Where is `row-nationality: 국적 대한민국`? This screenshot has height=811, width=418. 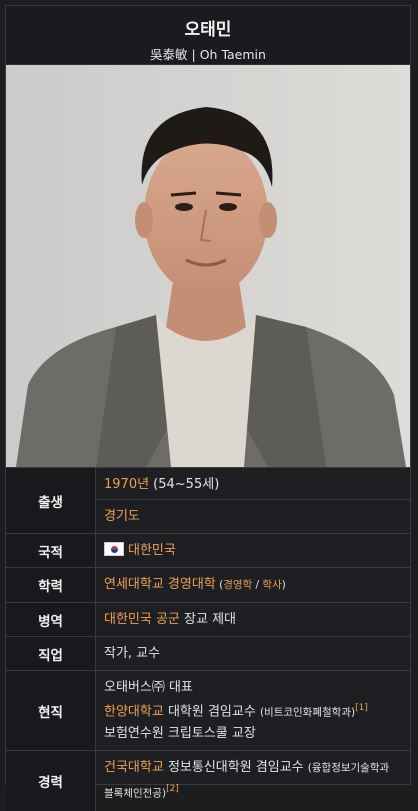
row-nationality: 국적 대한민국 is located at coordinates (208, 550).